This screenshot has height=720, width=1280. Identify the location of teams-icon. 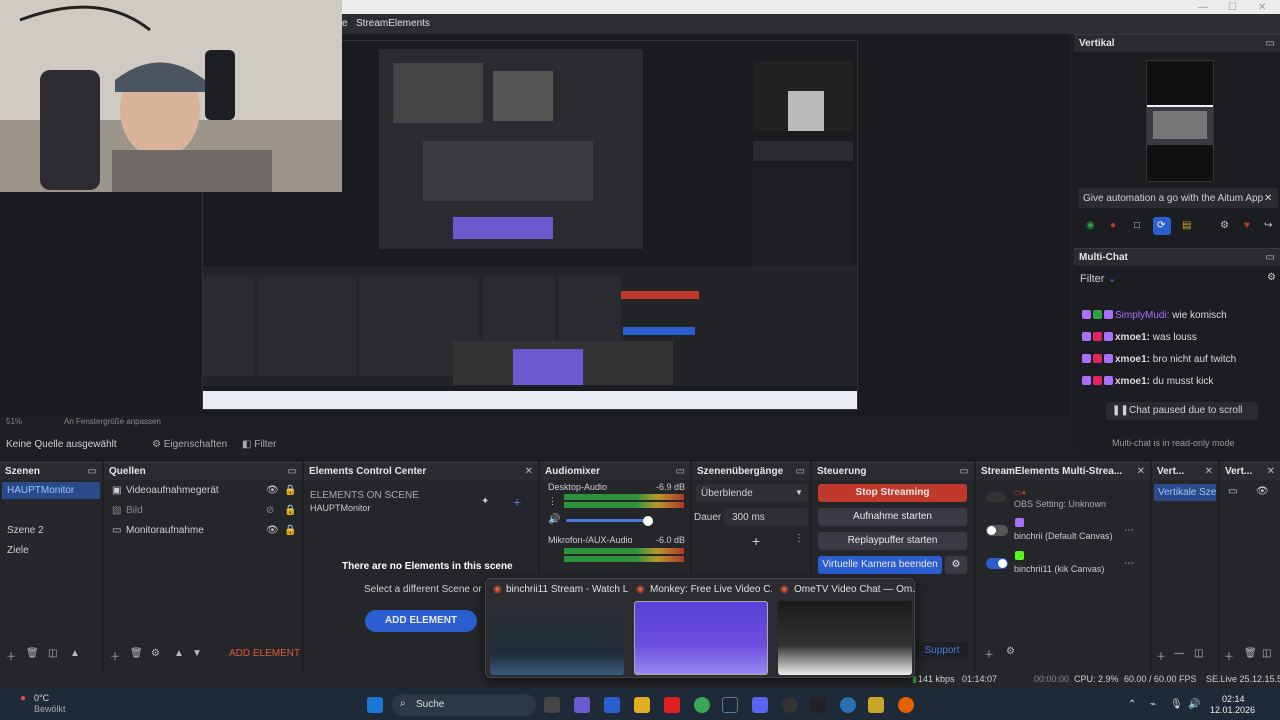
(582, 705).